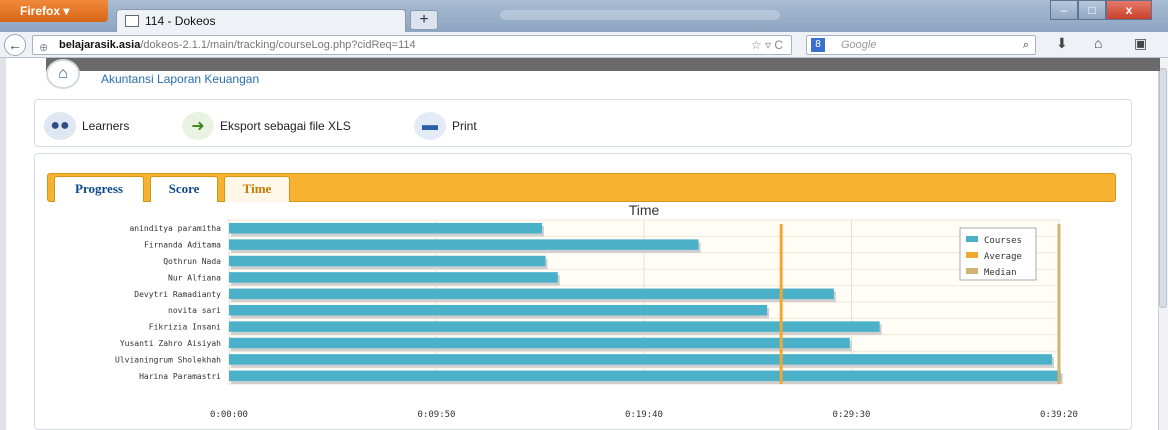 Image resolution: width=1168 pixels, height=430 pixels. What do you see at coordinates (818, 45) in the screenshot?
I see `search-engine-icon: 8` at bounding box center [818, 45].